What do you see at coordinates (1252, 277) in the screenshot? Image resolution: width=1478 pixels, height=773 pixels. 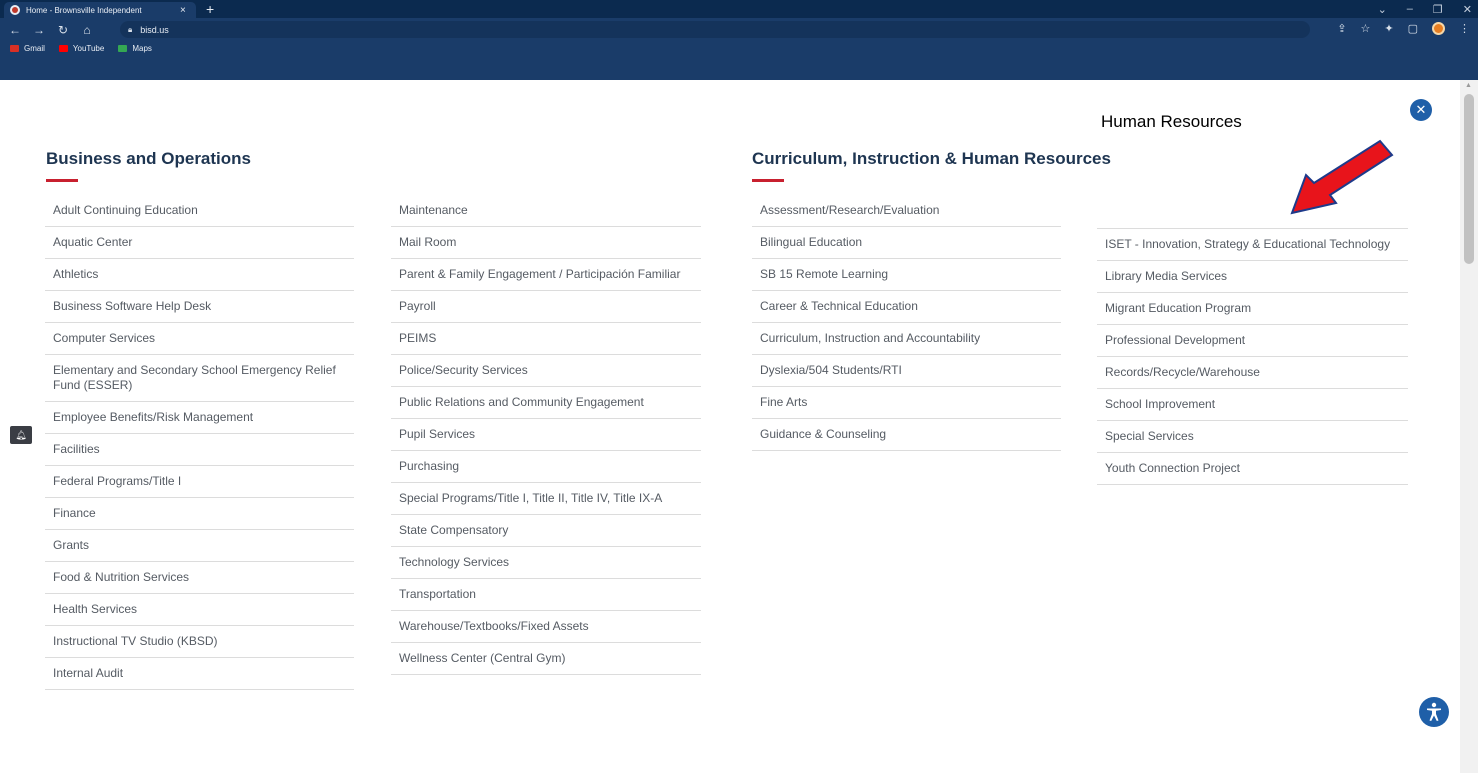 I see `menu-link-curriculum: Library Media Services` at bounding box center [1252, 277].